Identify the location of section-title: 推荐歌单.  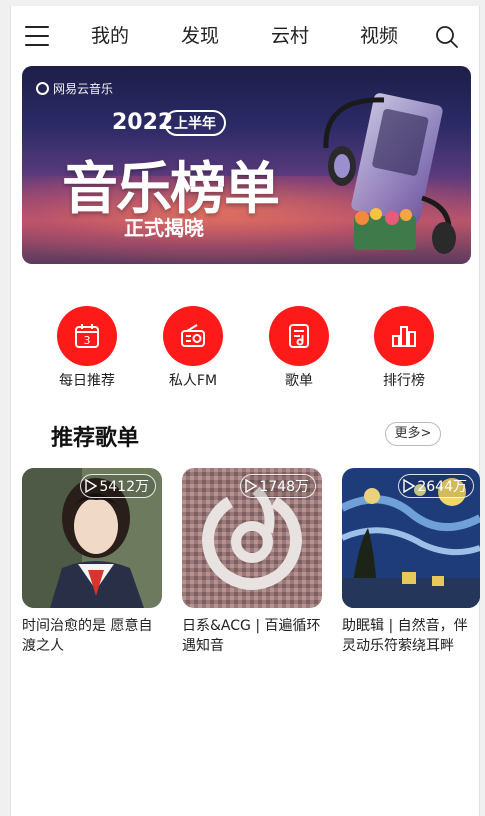
(95, 438).